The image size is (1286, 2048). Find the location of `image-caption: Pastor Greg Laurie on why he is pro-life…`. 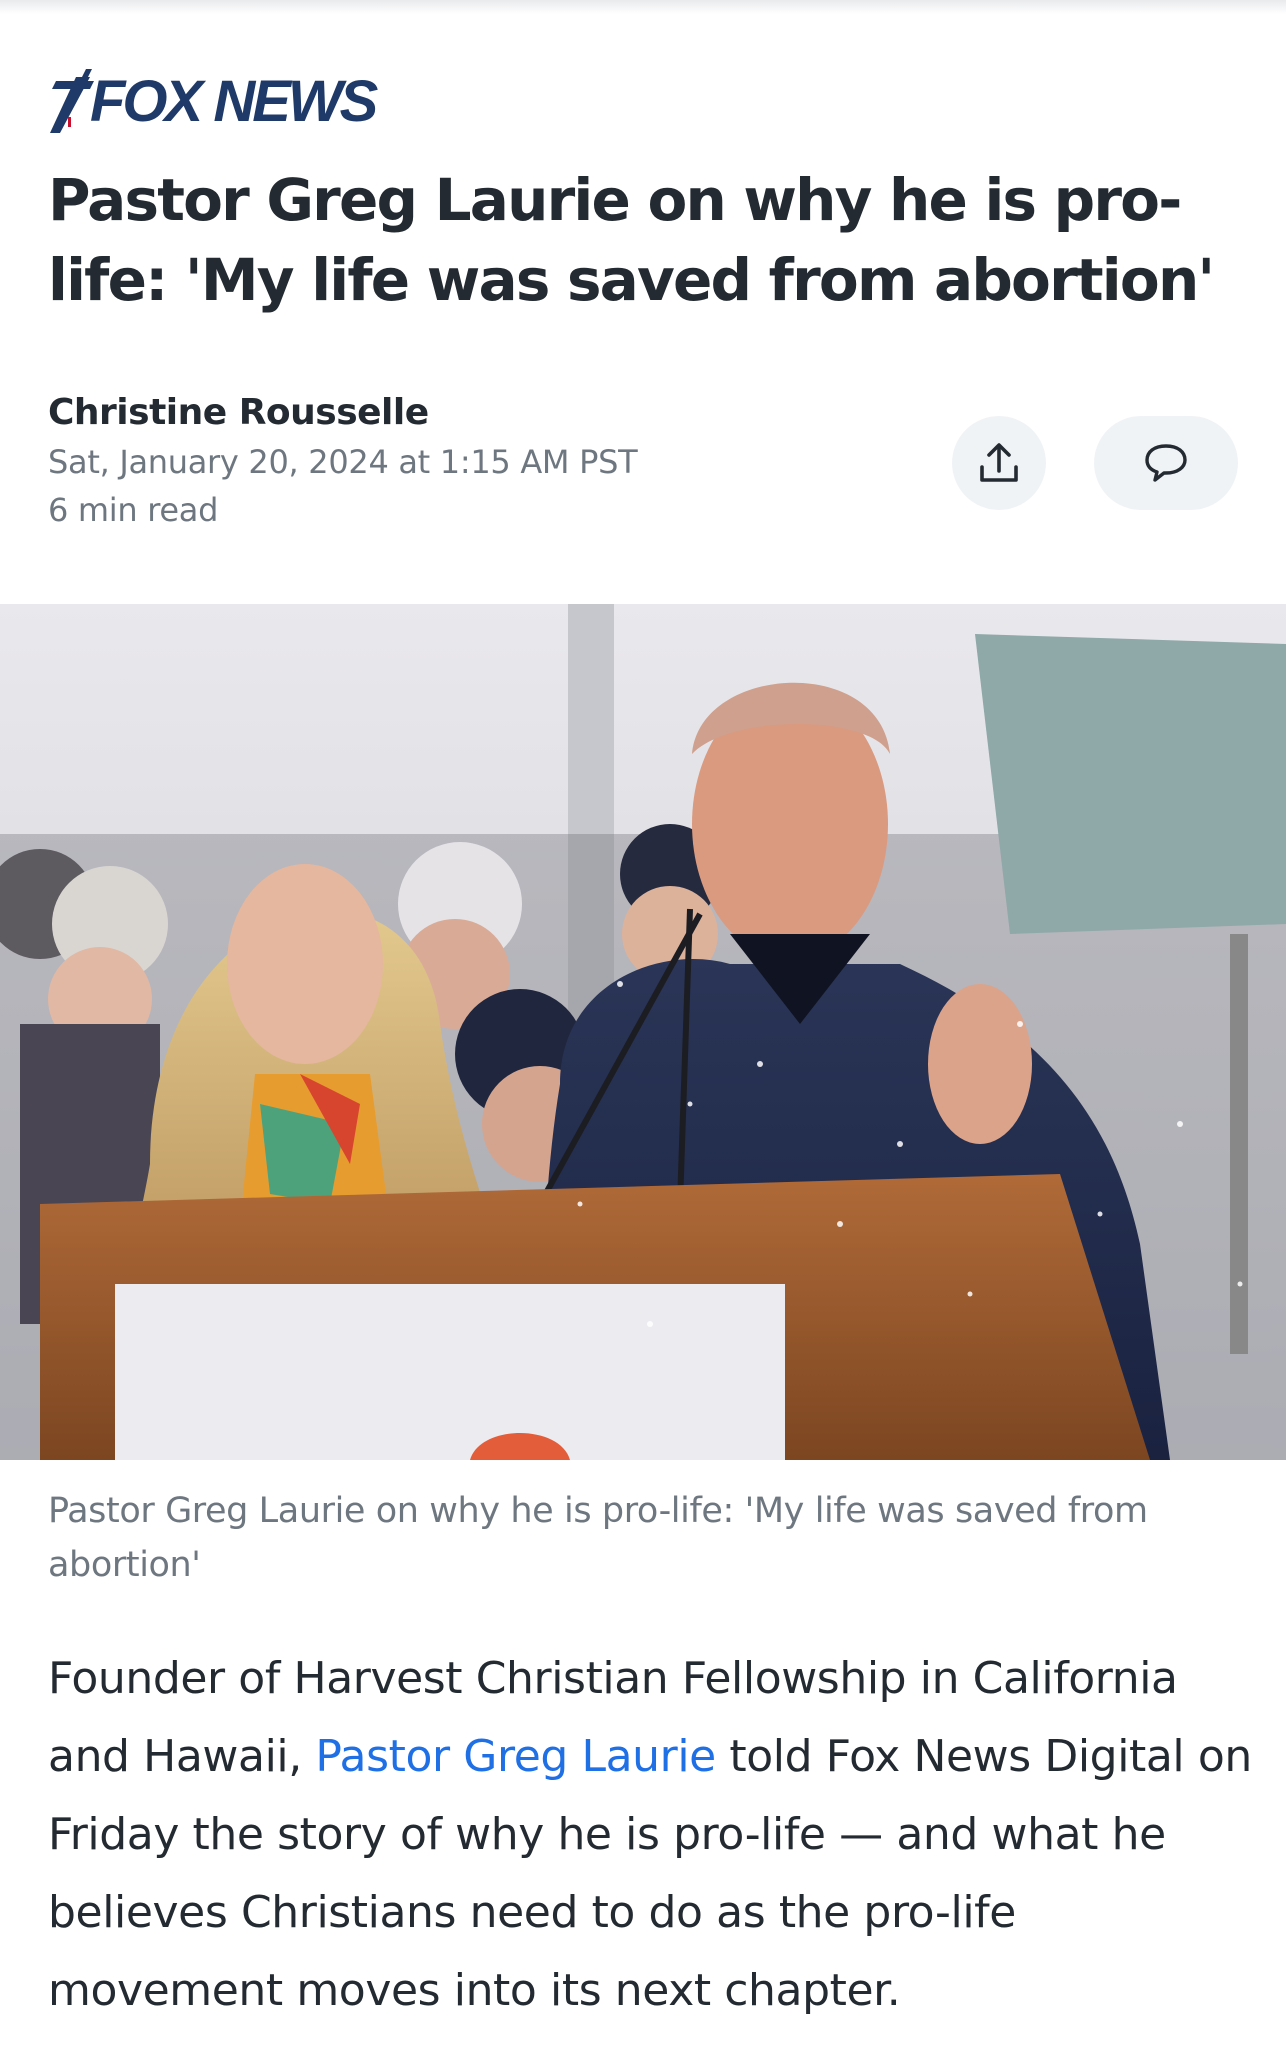

image-caption: Pastor Greg Laurie on why he is pro-life… is located at coordinates (598, 1538).